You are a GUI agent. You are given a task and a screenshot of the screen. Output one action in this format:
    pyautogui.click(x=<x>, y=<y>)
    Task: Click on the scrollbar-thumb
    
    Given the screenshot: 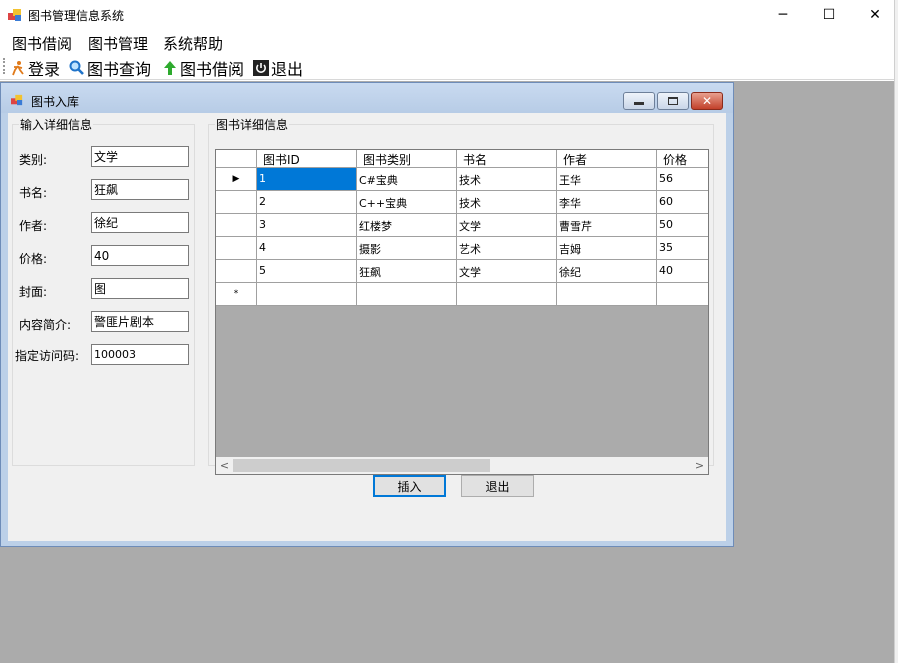 What is the action you would take?
    pyautogui.click(x=361, y=465)
    